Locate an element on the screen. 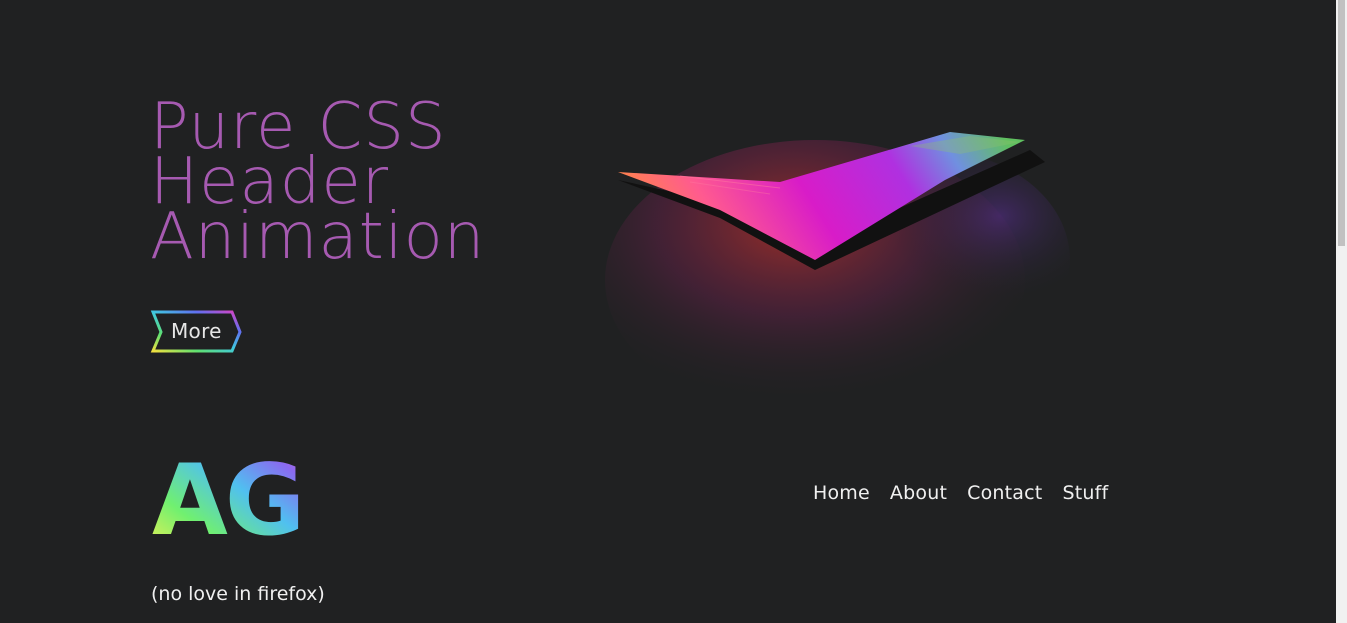 This screenshot has height=623, width=1347. logo: AG is located at coordinates (237, 496).